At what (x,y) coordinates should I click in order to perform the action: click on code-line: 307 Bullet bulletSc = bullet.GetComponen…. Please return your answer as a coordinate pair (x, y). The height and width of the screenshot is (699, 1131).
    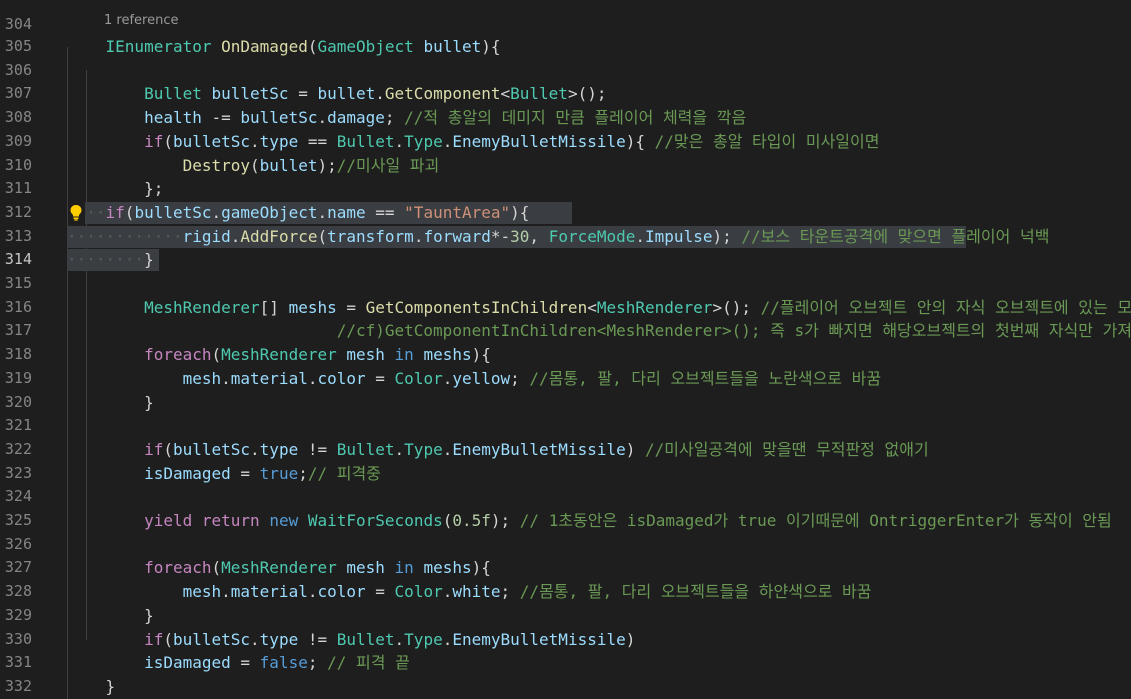
    Looking at the image, I should click on (565, 94).